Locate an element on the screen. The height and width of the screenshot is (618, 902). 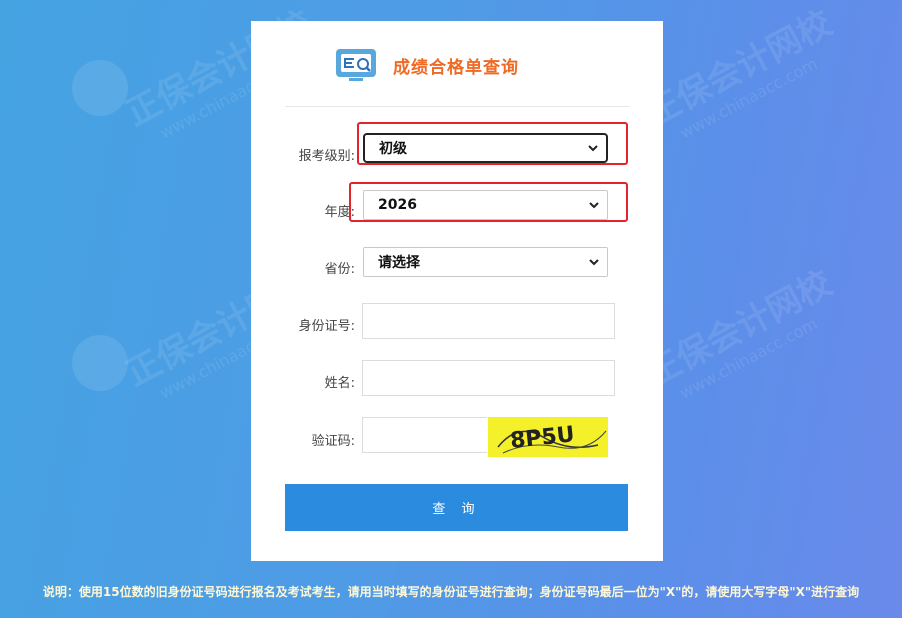
province-select-value: 请选择 is located at coordinates (399, 263).